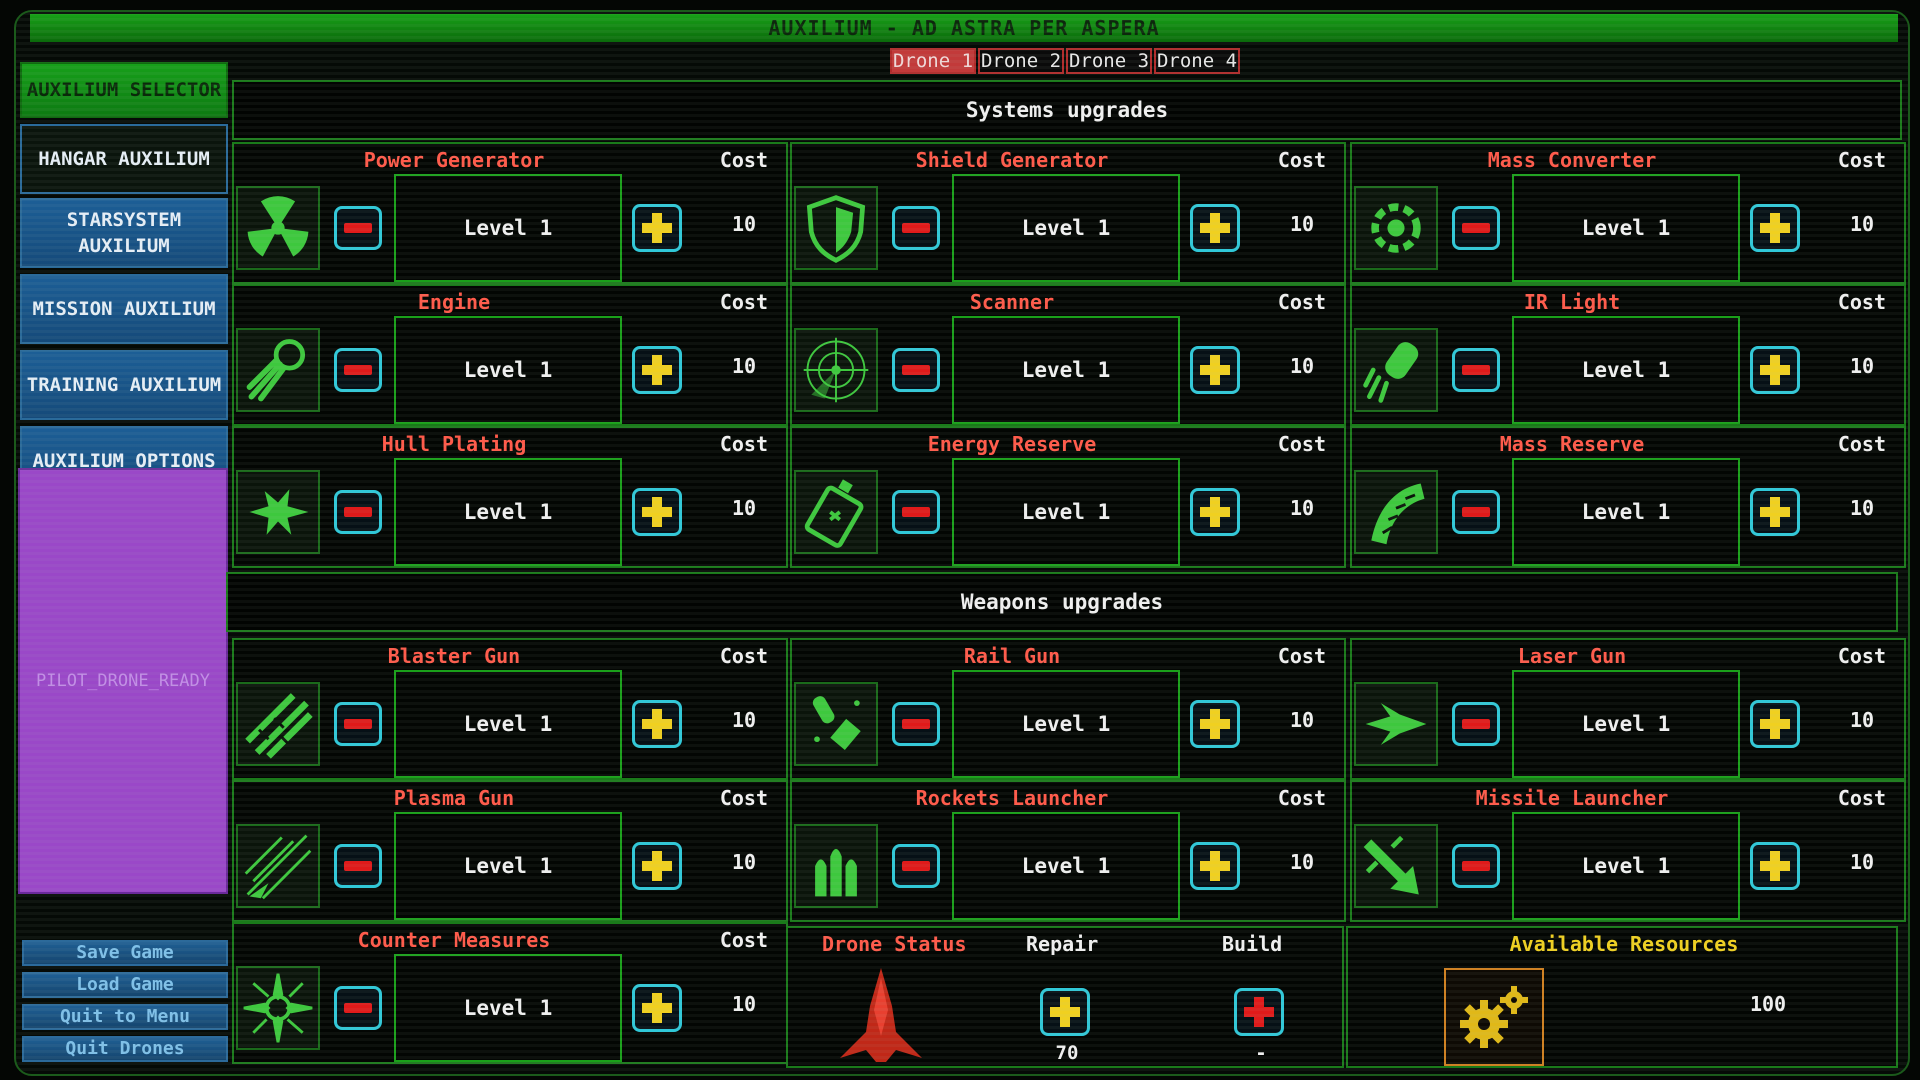  Describe the element at coordinates (123, 681) in the screenshot. I see `pilot-status-text: PILOT_DRONE_READY` at that location.